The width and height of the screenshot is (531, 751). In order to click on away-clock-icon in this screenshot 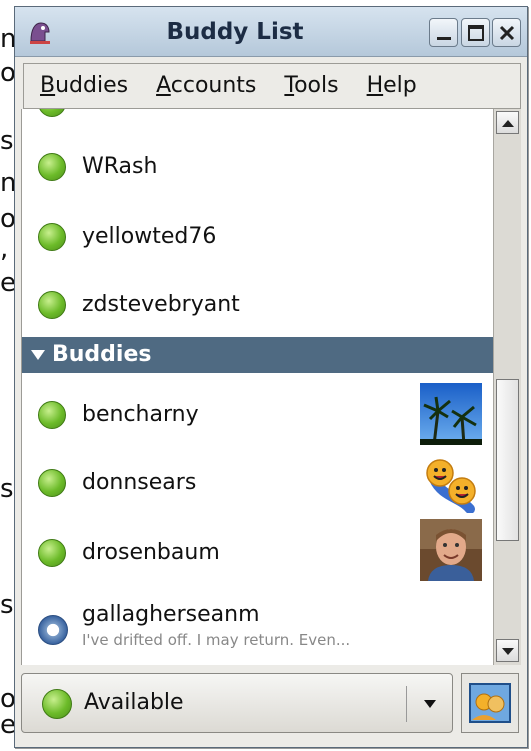, I will do `click(53, 630)`.